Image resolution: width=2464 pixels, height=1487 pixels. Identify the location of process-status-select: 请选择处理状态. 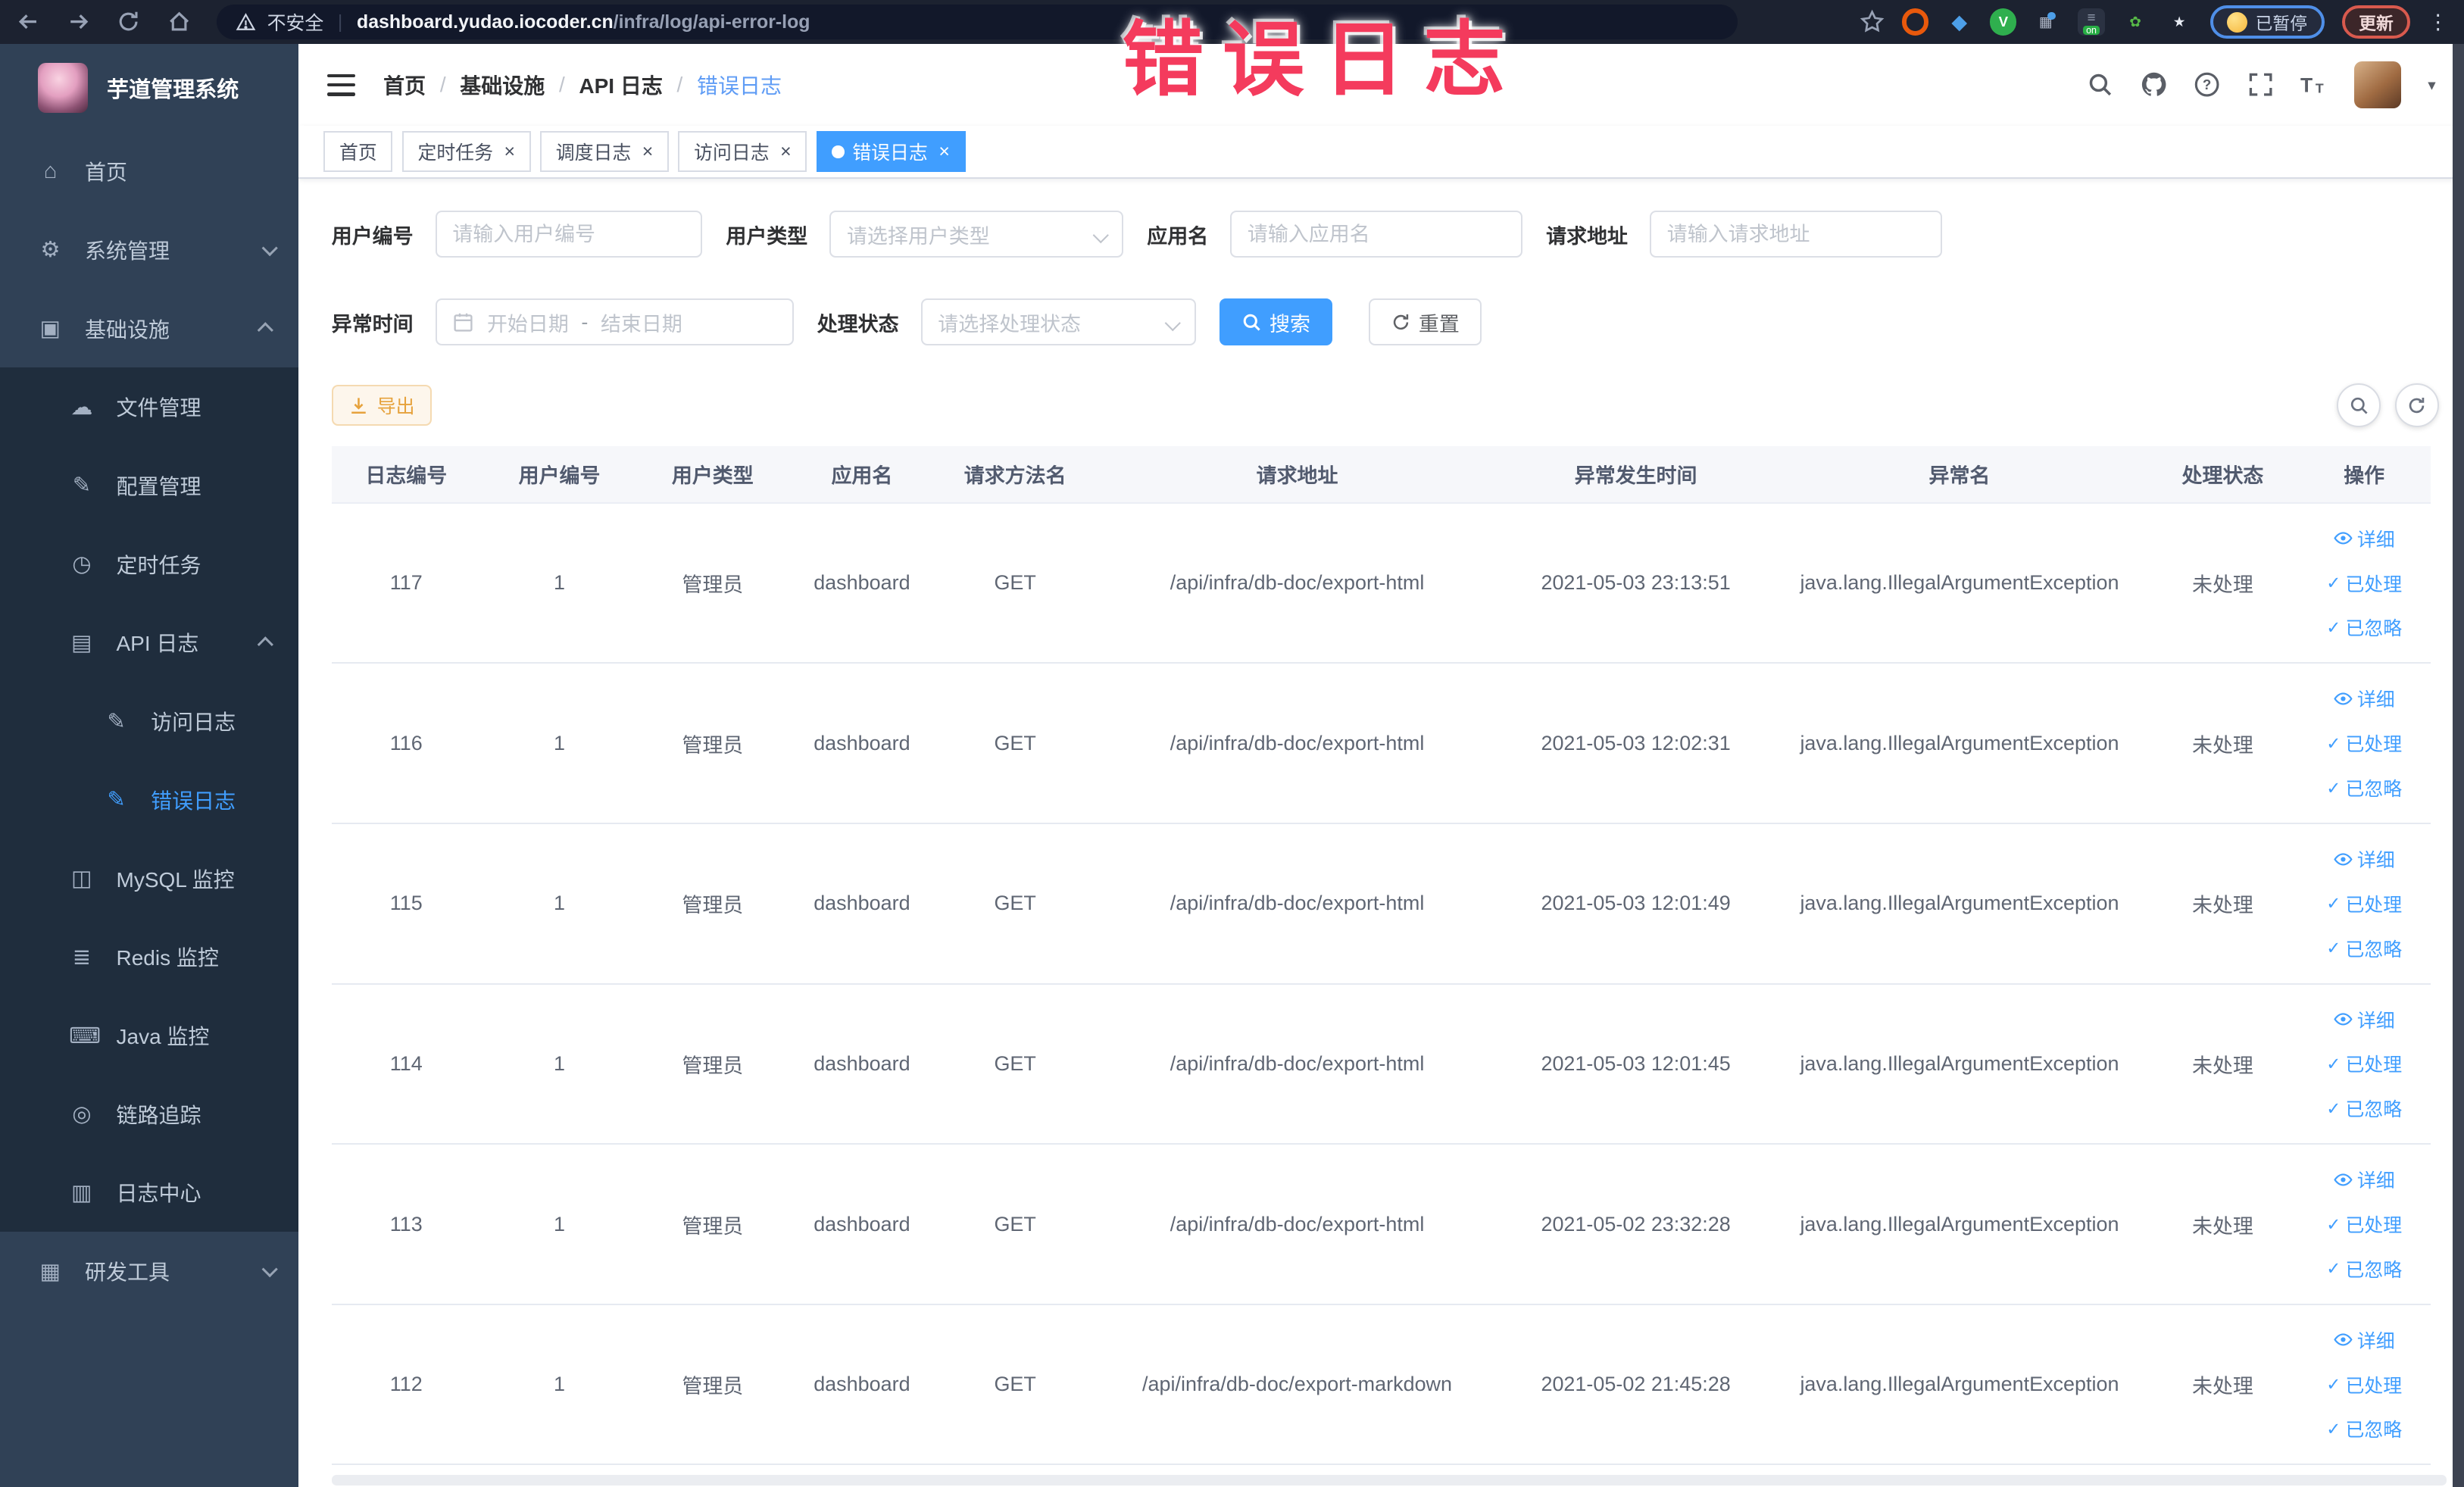
(1058, 322).